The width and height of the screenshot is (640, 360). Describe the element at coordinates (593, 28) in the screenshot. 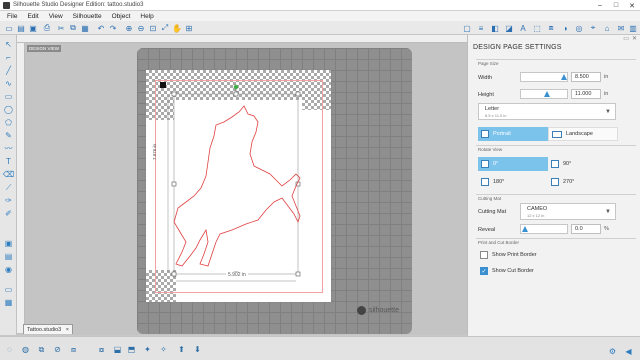

I see `trace-icon: ⌖` at that location.